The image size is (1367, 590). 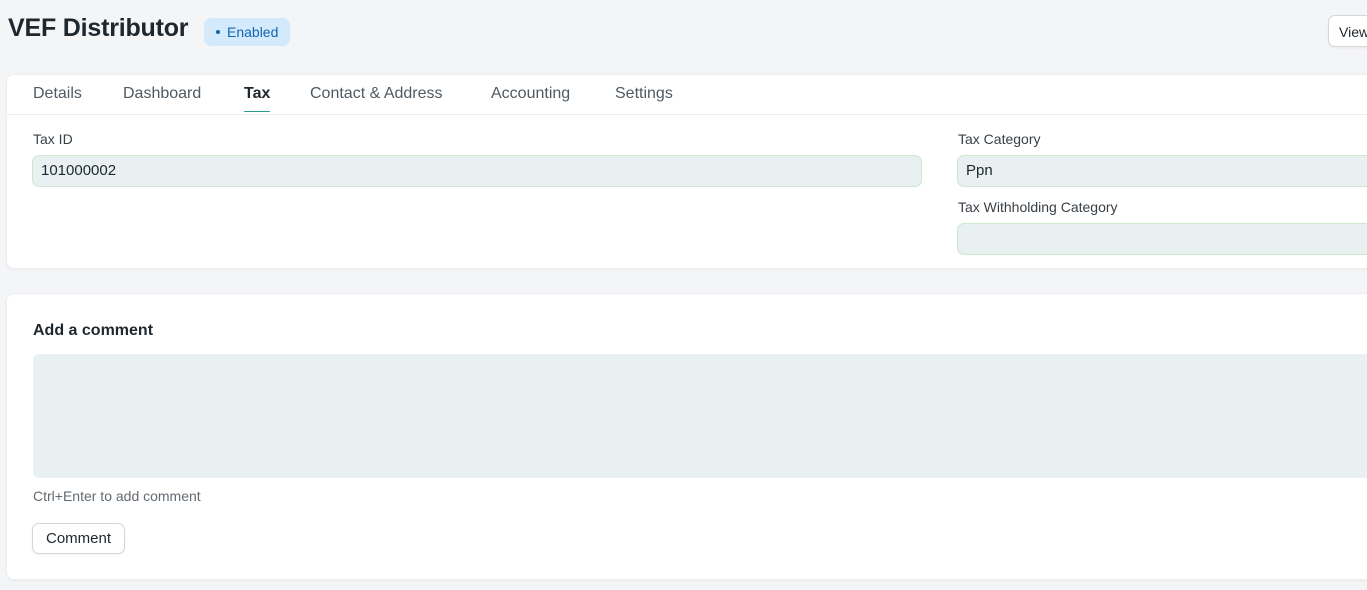 I want to click on tab-accounting: Accounting, so click(x=530, y=94).